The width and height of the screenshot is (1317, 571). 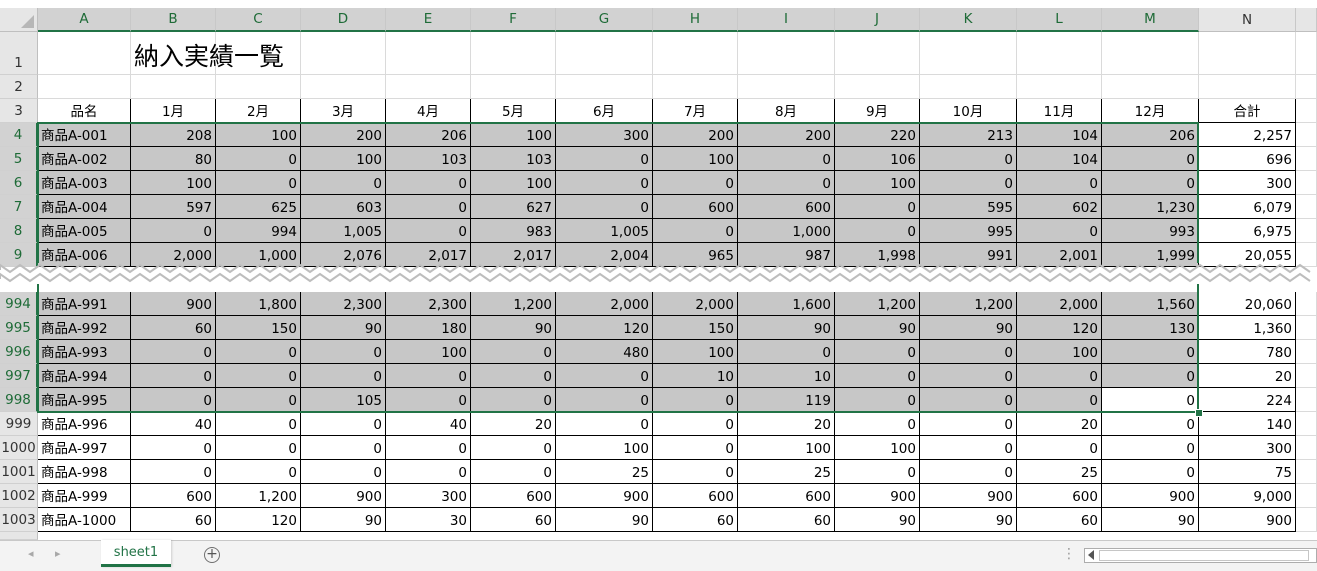 What do you see at coordinates (786, 496) in the screenshot?
I see `value-cell: 600` at bounding box center [786, 496].